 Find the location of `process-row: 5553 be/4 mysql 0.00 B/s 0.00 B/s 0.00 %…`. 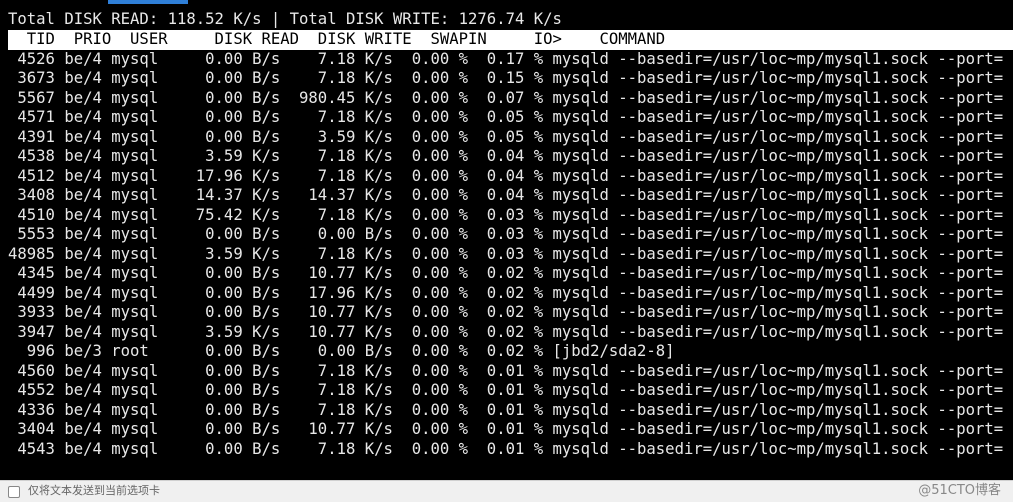

process-row: 5553 be/4 mysql 0.00 B/s 0.00 B/s 0.00 %… is located at coordinates (506, 234).